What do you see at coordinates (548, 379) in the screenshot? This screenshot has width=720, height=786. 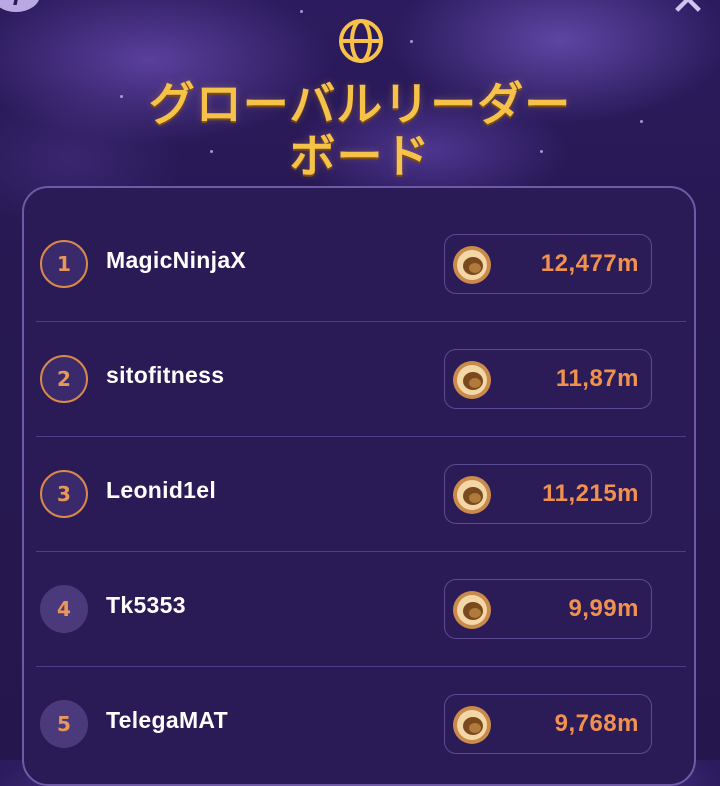 I see `score-box: 11,87m` at bounding box center [548, 379].